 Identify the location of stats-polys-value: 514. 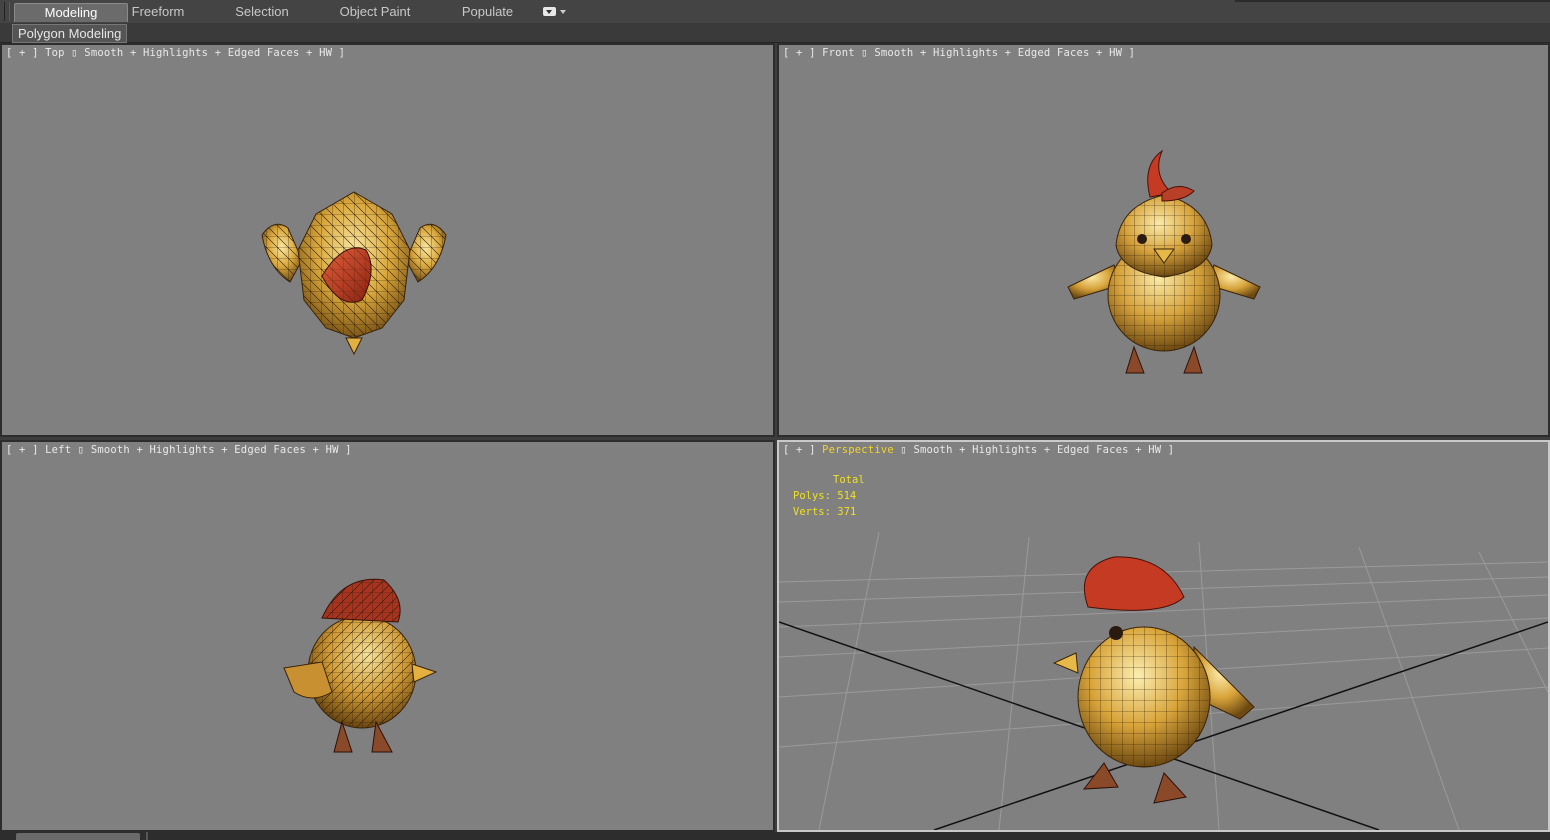
(847, 496).